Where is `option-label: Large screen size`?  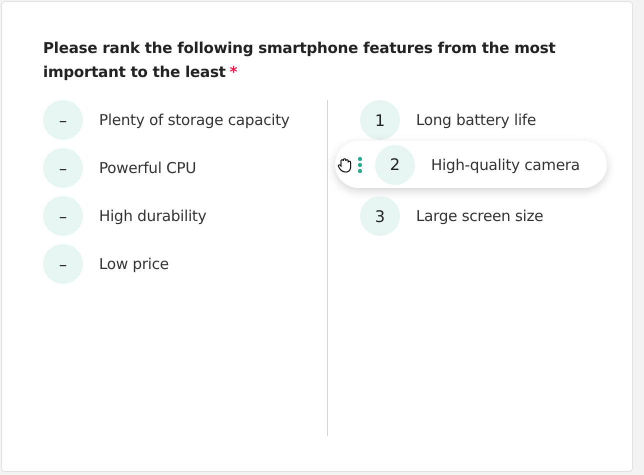 option-label: Large screen size is located at coordinates (480, 216).